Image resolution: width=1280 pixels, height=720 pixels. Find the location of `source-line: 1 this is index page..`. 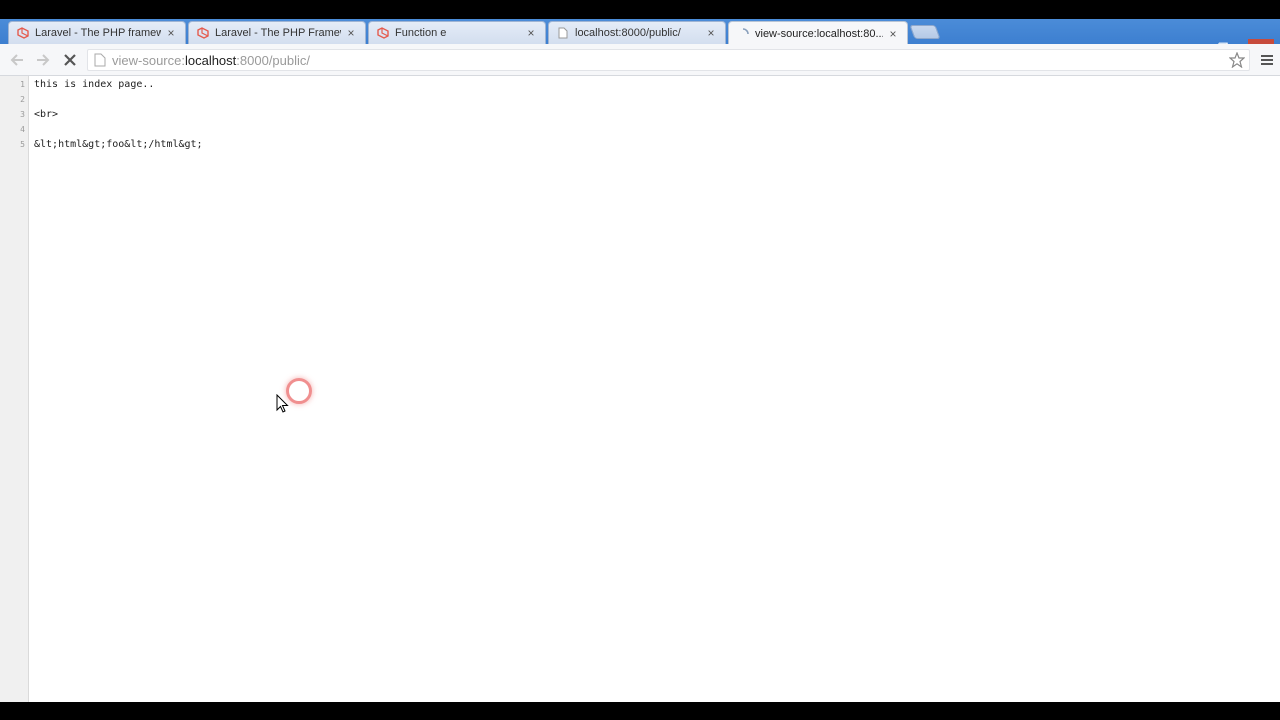

source-line: 1 this is index page.. is located at coordinates (640, 85).